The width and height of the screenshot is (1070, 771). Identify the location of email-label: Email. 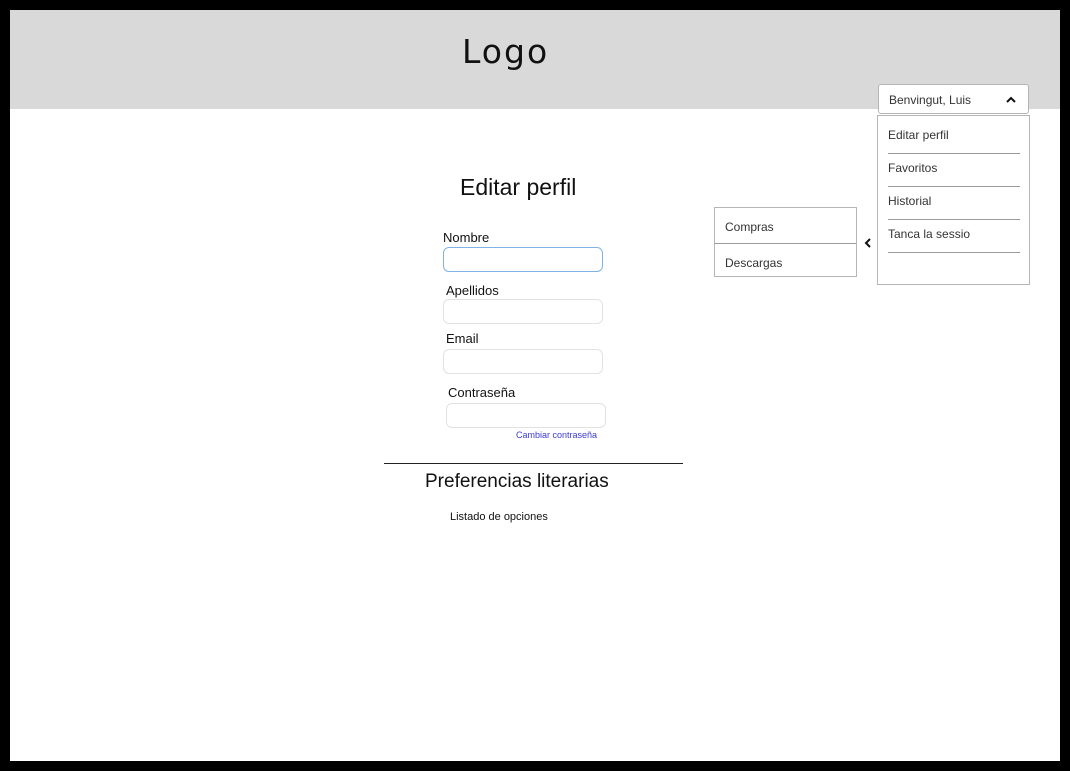
(462, 338).